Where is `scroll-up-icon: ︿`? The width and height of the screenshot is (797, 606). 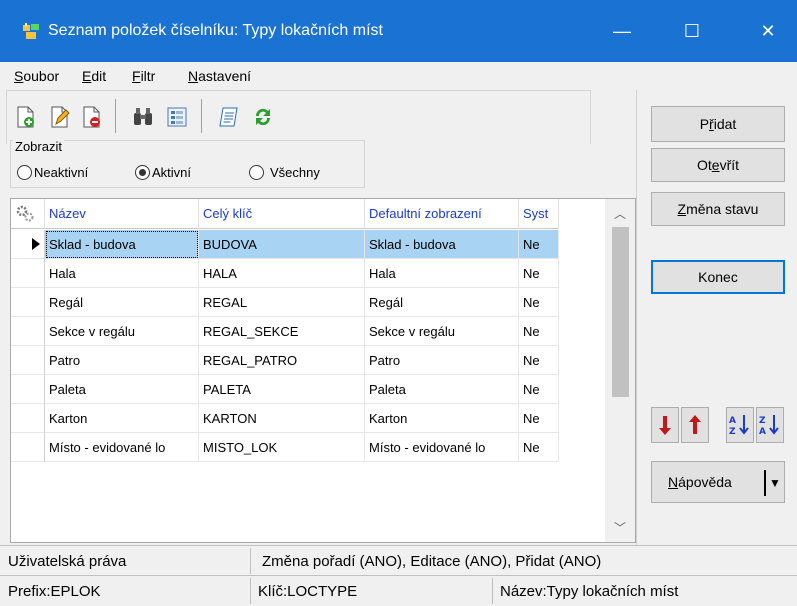 scroll-up-icon: ︿ is located at coordinates (620, 213).